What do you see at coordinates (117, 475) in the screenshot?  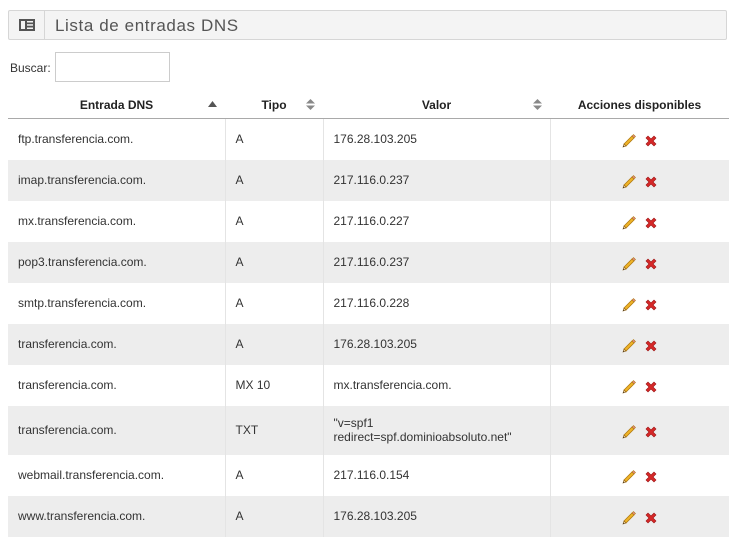 I see `cell-entrada-dns: webmail.transferencia.com.` at bounding box center [117, 475].